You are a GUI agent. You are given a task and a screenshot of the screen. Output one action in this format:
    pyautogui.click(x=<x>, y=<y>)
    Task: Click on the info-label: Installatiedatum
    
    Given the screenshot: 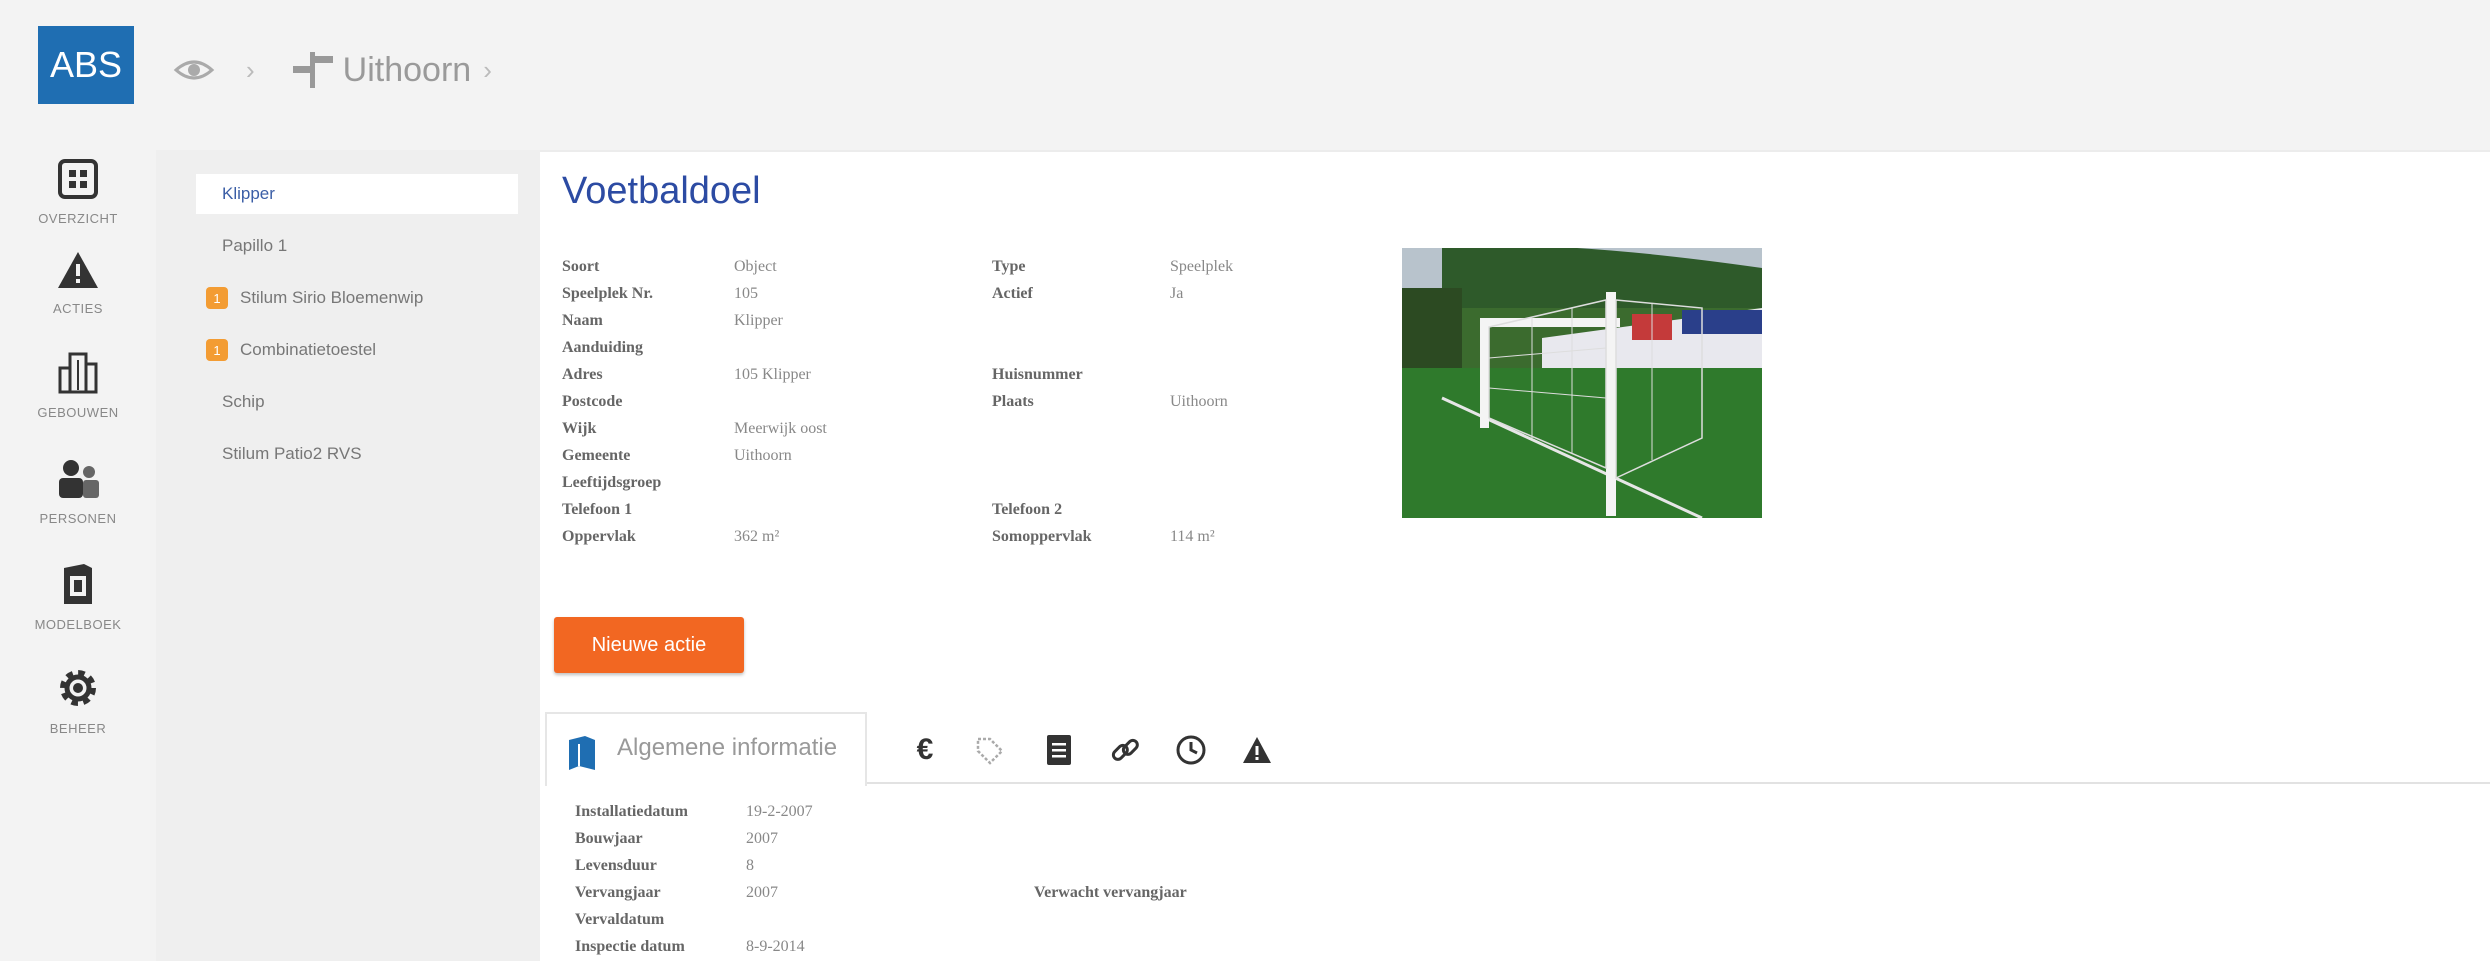 What is the action you would take?
    pyautogui.click(x=631, y=811)
    